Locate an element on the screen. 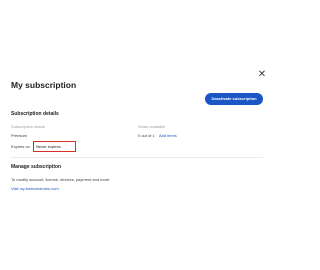 This screenshot has height=270, width=320. close-icon: ✕ is located at coordinates (262, 75).